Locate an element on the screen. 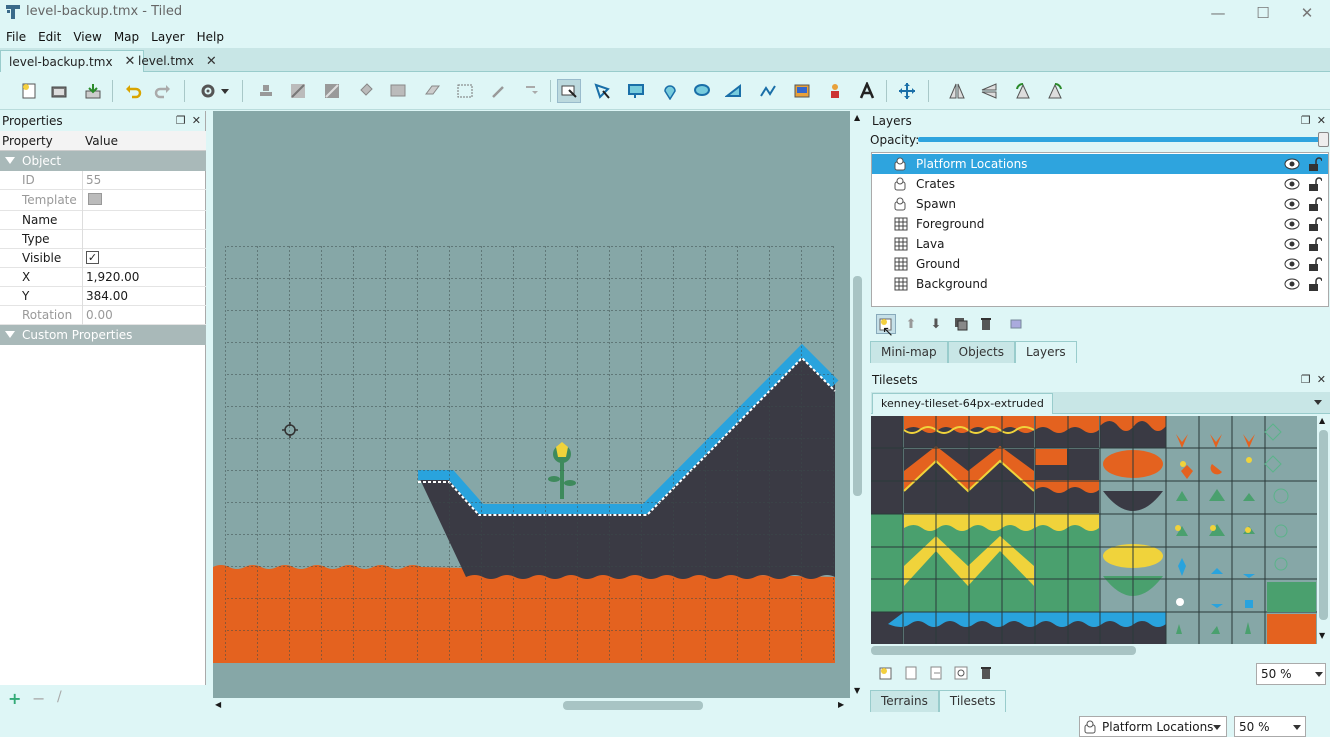 This screenshot has height=737, width=1330. shape-fill-button is located at coordinates (398, 91).